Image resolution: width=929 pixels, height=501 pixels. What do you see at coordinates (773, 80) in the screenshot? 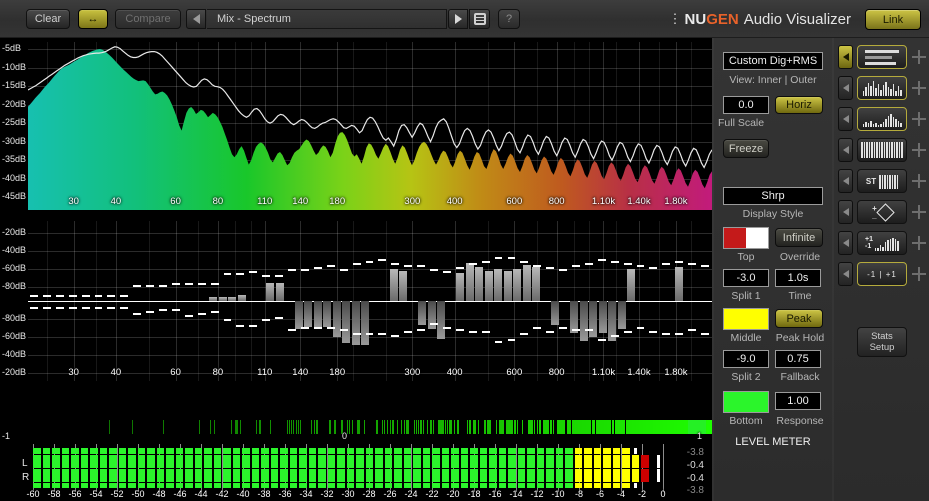
I see `view-label: View: Inner | Outer` at bounding box center [773, 80].